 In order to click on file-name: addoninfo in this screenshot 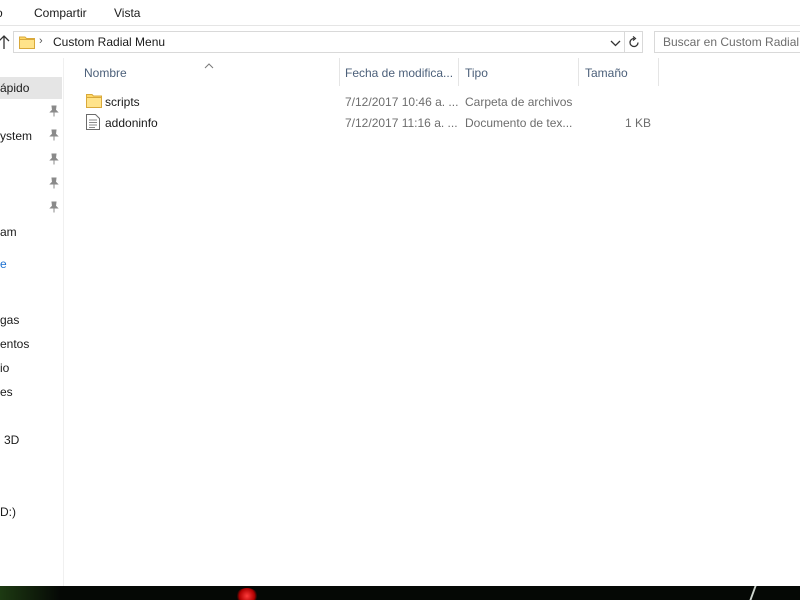, I will do `click(131, 123)`.